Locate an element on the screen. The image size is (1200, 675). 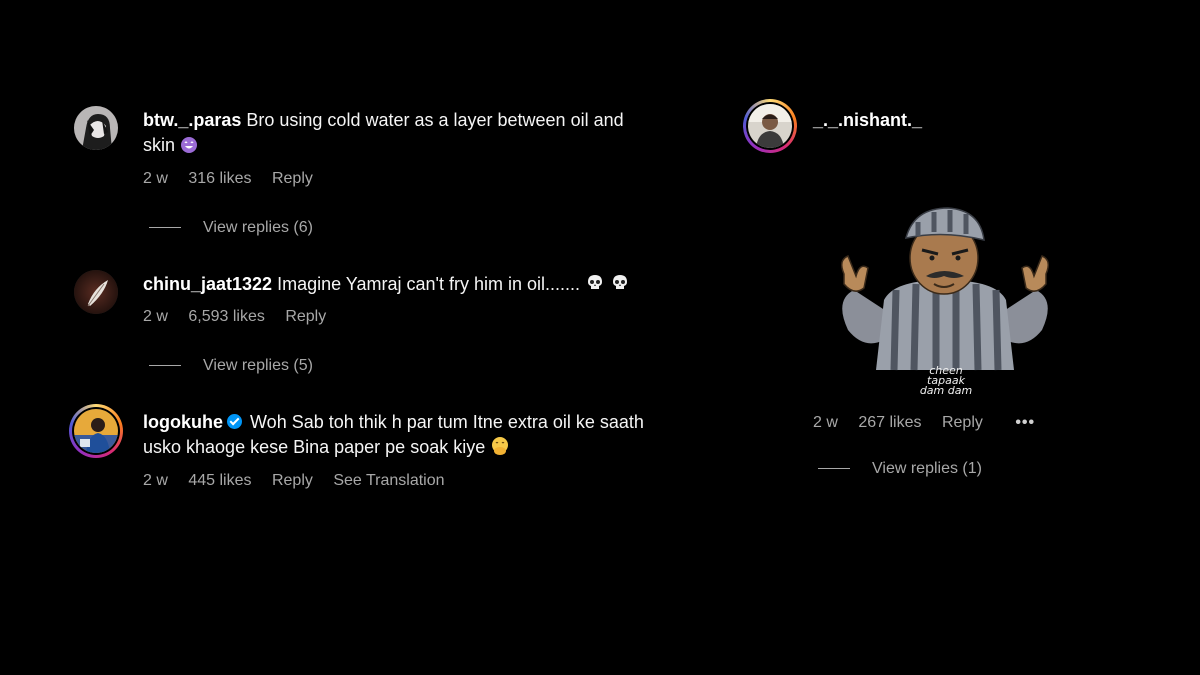
avatar-anime-image is located at coordinates (96, 128).